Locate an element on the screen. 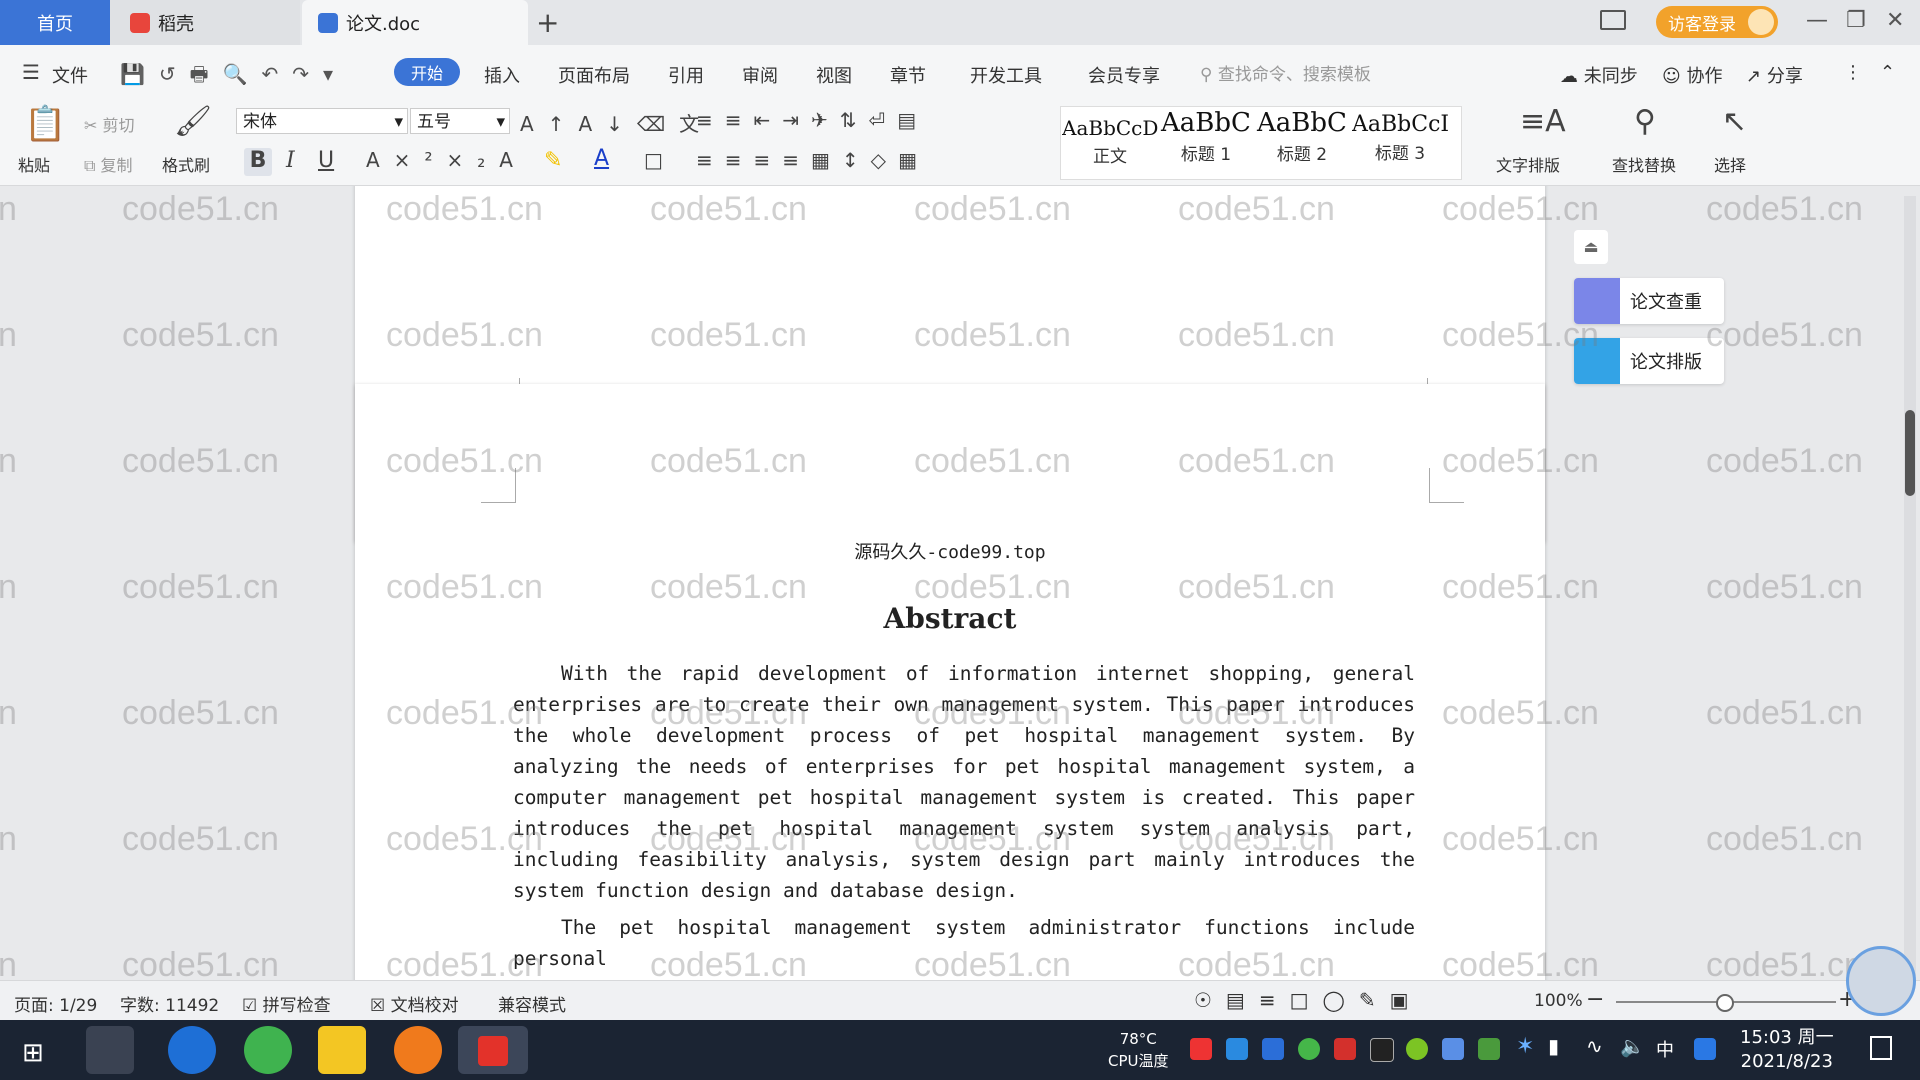 The width and height of the screenshot is (1920, 1080). new-tab-button: + is located at coordinates (547, 22).